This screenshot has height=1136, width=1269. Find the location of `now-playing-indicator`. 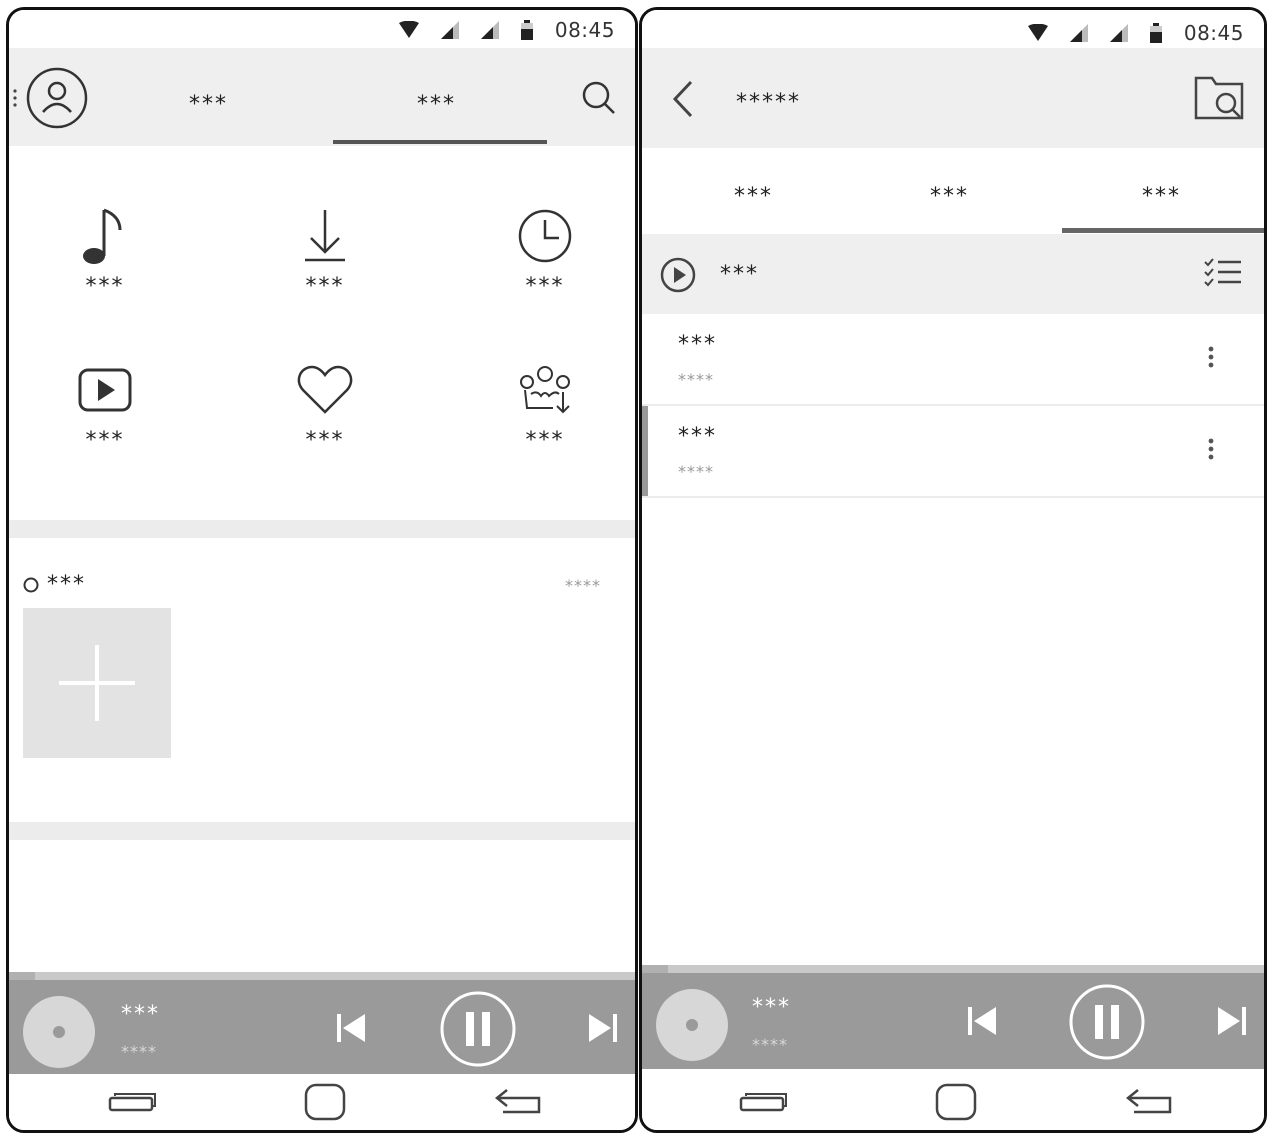

now-playing-indicator is located at coordinates (645, 451).